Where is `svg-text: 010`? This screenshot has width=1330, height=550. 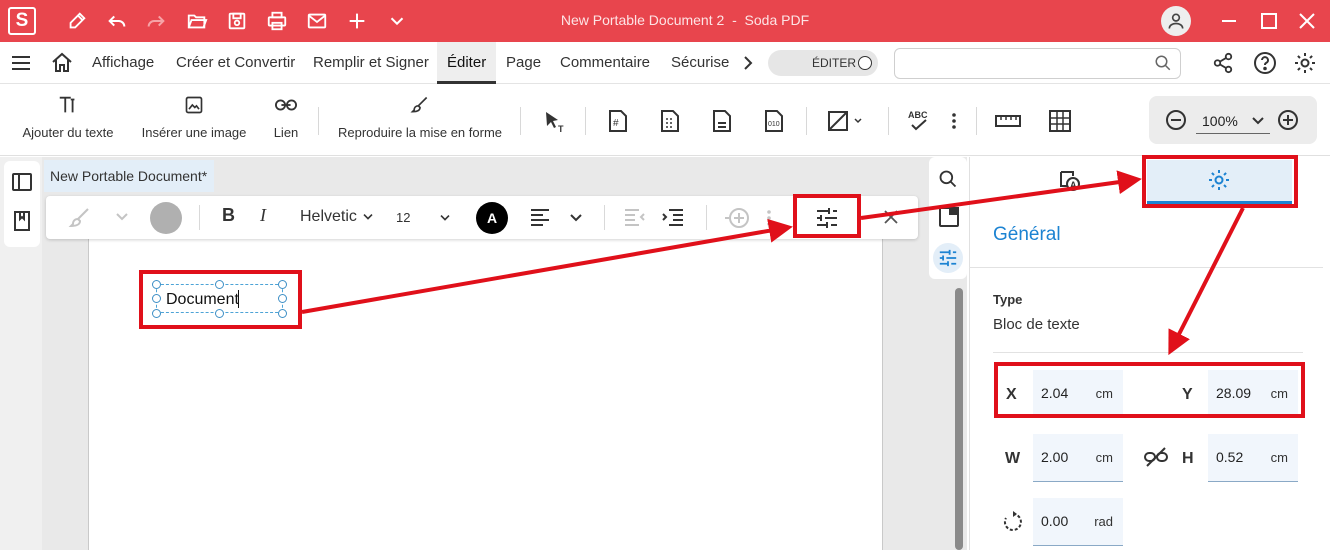
svg-text: 010 is located at coordinates (774, 124).